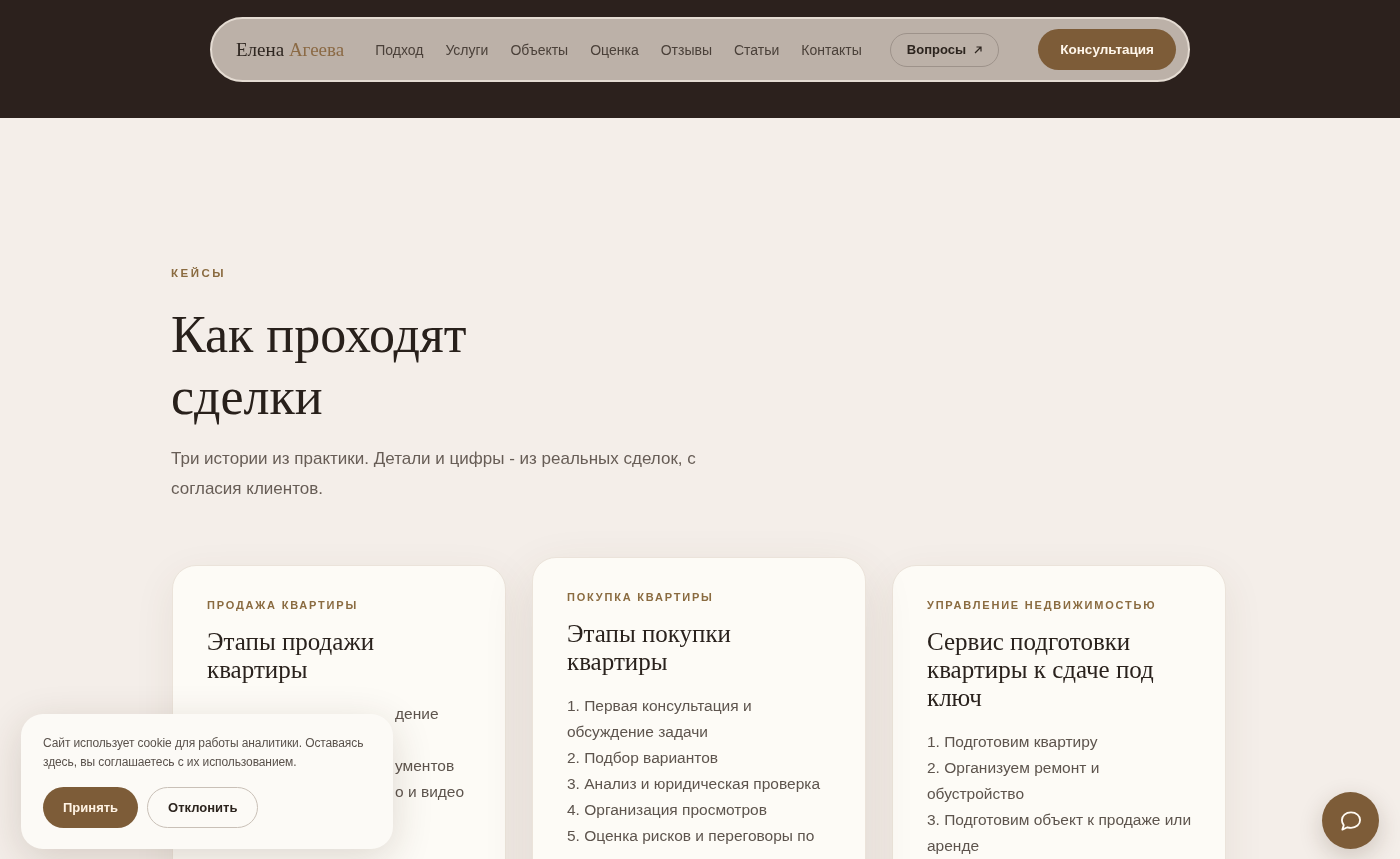 The width and height of the screenshot is (1400, 859). I want to click on card-title: Этапы продажи квартиры, so click(291, 656).